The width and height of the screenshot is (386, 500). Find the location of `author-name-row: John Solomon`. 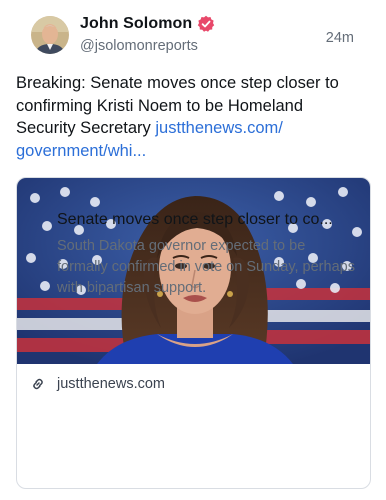

author-name-row: John Solomon is located at coordinates (147, 24).